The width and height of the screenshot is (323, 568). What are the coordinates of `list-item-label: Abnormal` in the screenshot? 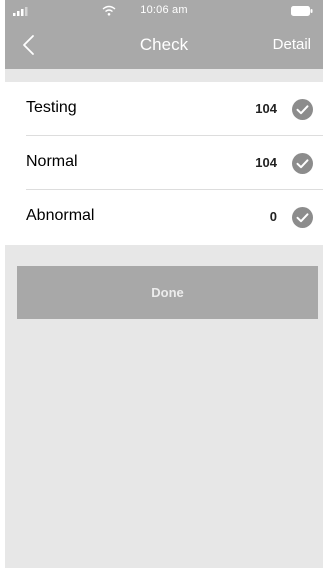 It's located at (60, 215).